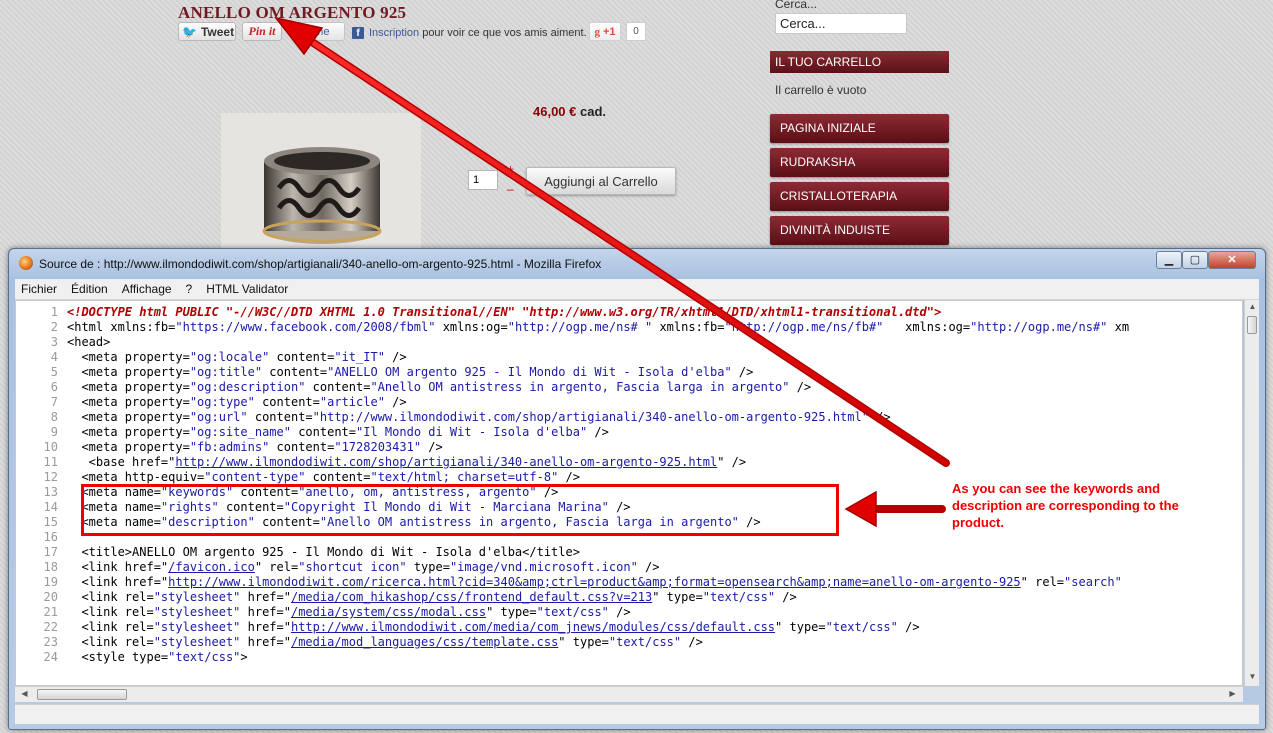  What do you see at coordinates (217, 31) in the screenshot?
I see `tweet-label: Tweet` at bounding box center [217, 31].